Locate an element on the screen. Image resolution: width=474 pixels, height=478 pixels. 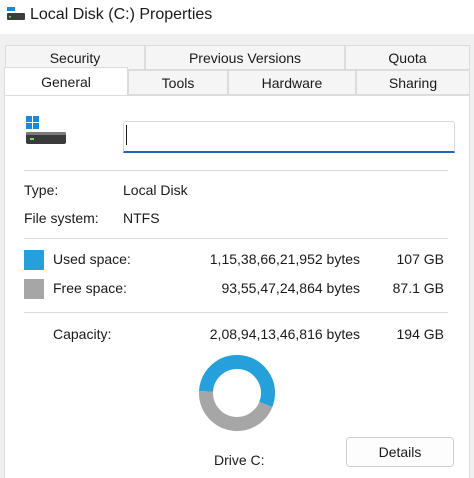
tab-hardware: Hardware is located at coordinates (292, 82).